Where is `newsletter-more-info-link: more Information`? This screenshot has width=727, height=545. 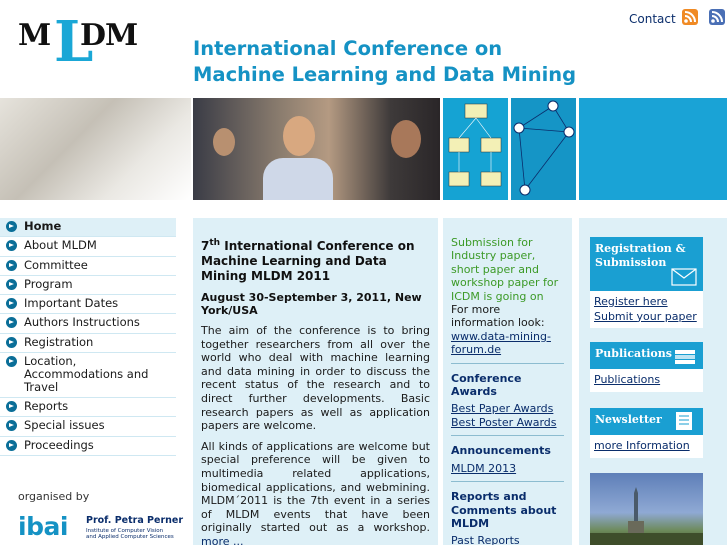 newsletter-more-info-link: more Information is located at coordinates (642, 445).